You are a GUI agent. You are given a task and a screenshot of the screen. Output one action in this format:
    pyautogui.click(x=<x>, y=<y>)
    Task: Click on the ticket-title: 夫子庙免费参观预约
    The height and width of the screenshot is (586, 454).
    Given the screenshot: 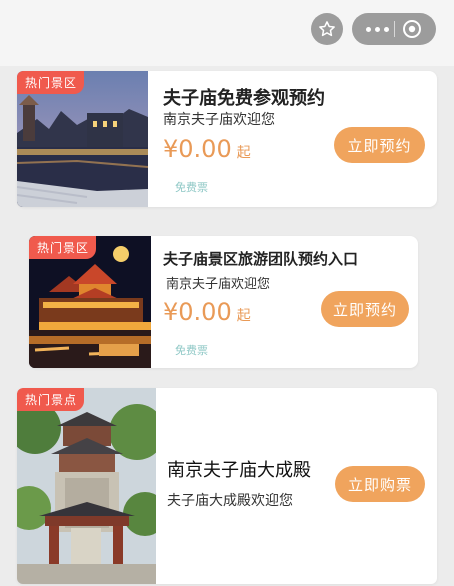 What is the action you would take?
    pyautogui.click(x=244, y=98)
    